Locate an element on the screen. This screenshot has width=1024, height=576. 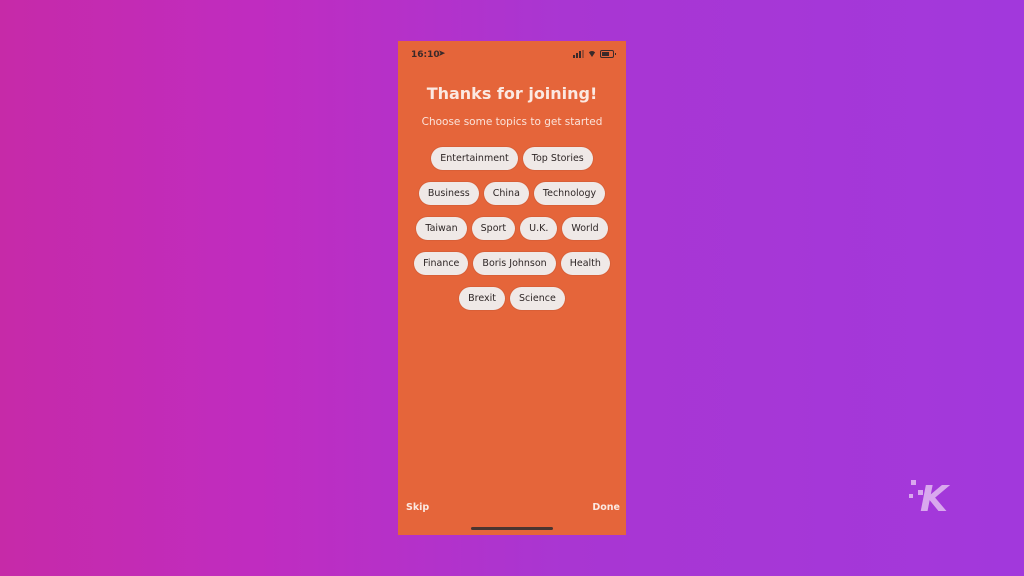
topic-chip-boris-johnson: Boris Johnson is located at coordinates (514, 263).